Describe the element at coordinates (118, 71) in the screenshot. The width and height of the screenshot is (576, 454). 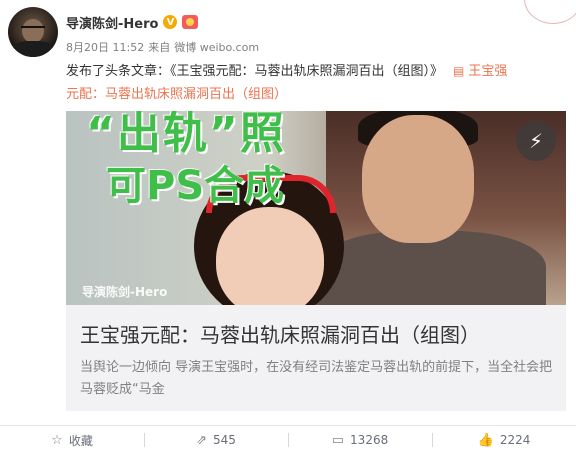
I see `post-text-prefix: 发布了头条文章：` at that location.